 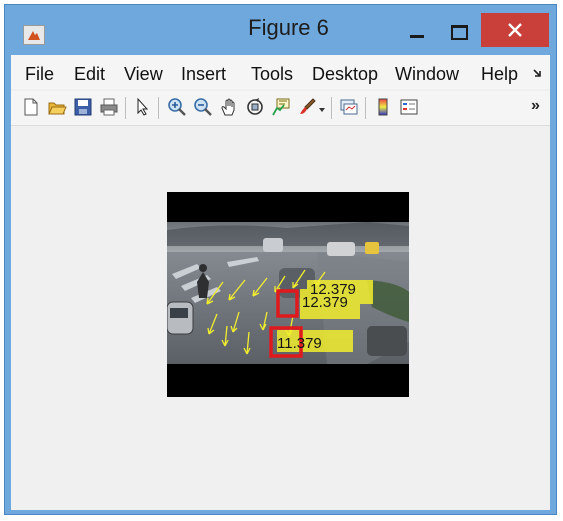 What do you see at coordinates (322, 110) in the screenshot?
I see `brush-dropdown-icon` at bounding box center [322, 110].